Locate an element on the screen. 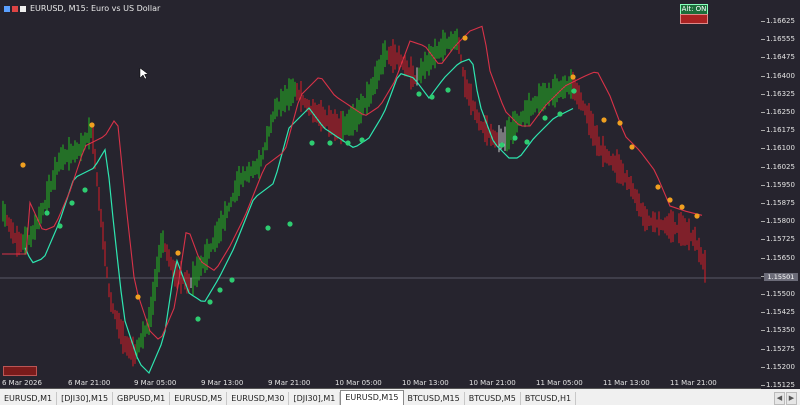  time-label: 6 Mar 2026 is located at coordinates (22, 383).